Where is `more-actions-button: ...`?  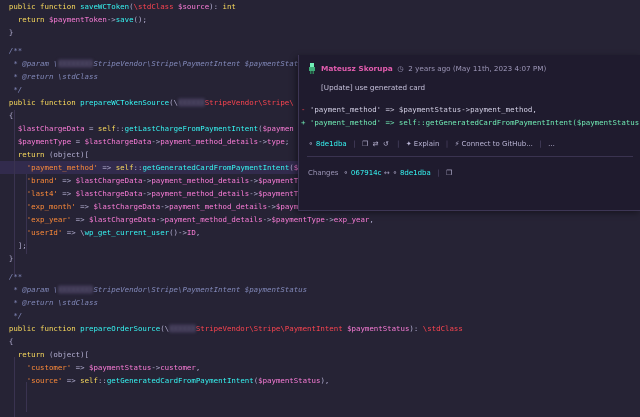 more-actions-button: ... is located at coordinates (551, 144).